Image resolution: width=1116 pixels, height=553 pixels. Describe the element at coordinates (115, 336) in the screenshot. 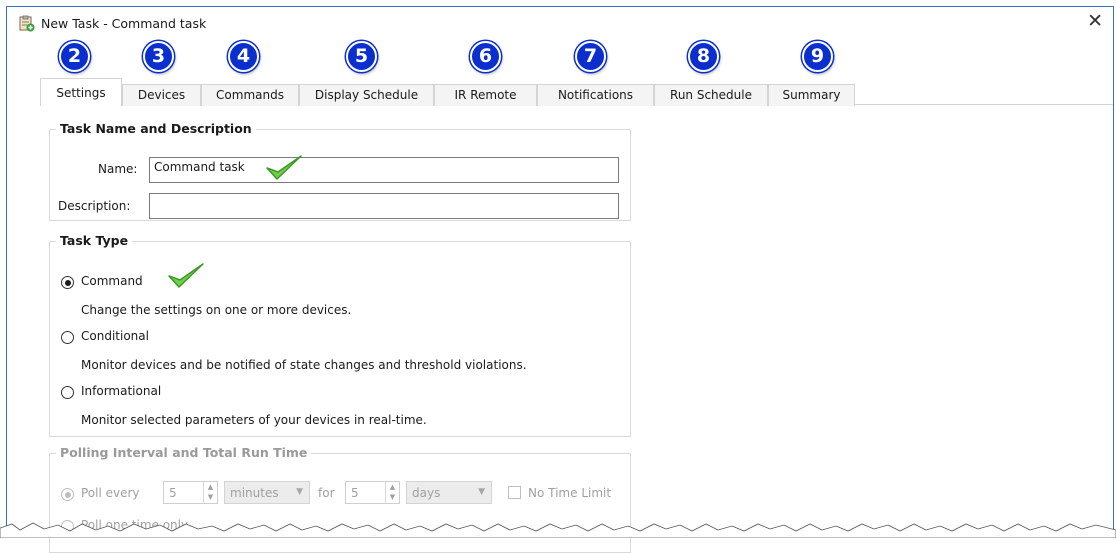

I see `radio-conditional-label: Conditional` at that location.